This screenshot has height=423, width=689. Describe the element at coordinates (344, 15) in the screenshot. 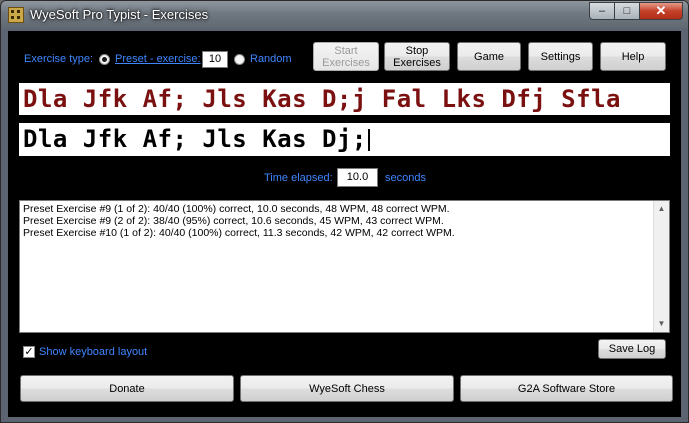

I see `title-bar: WyeSoft Pro Typist - Exercises – □ ✕` at that location.